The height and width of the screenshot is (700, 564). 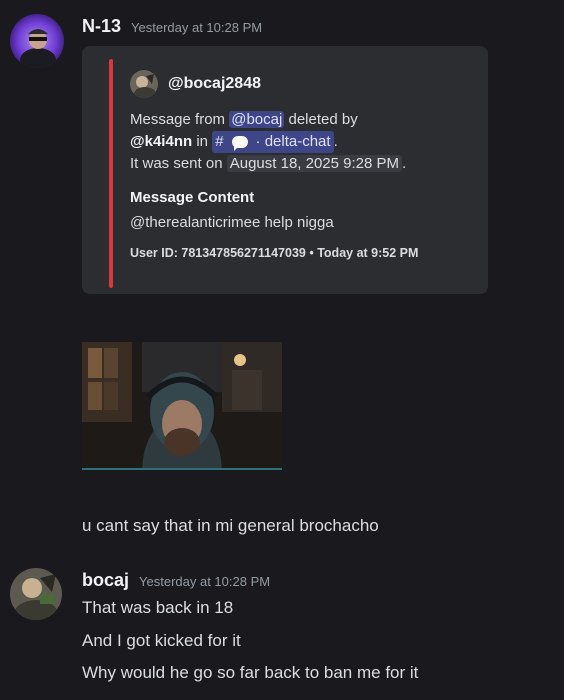 I want to click on embed-author-avatar, so click(x=144, y=84).